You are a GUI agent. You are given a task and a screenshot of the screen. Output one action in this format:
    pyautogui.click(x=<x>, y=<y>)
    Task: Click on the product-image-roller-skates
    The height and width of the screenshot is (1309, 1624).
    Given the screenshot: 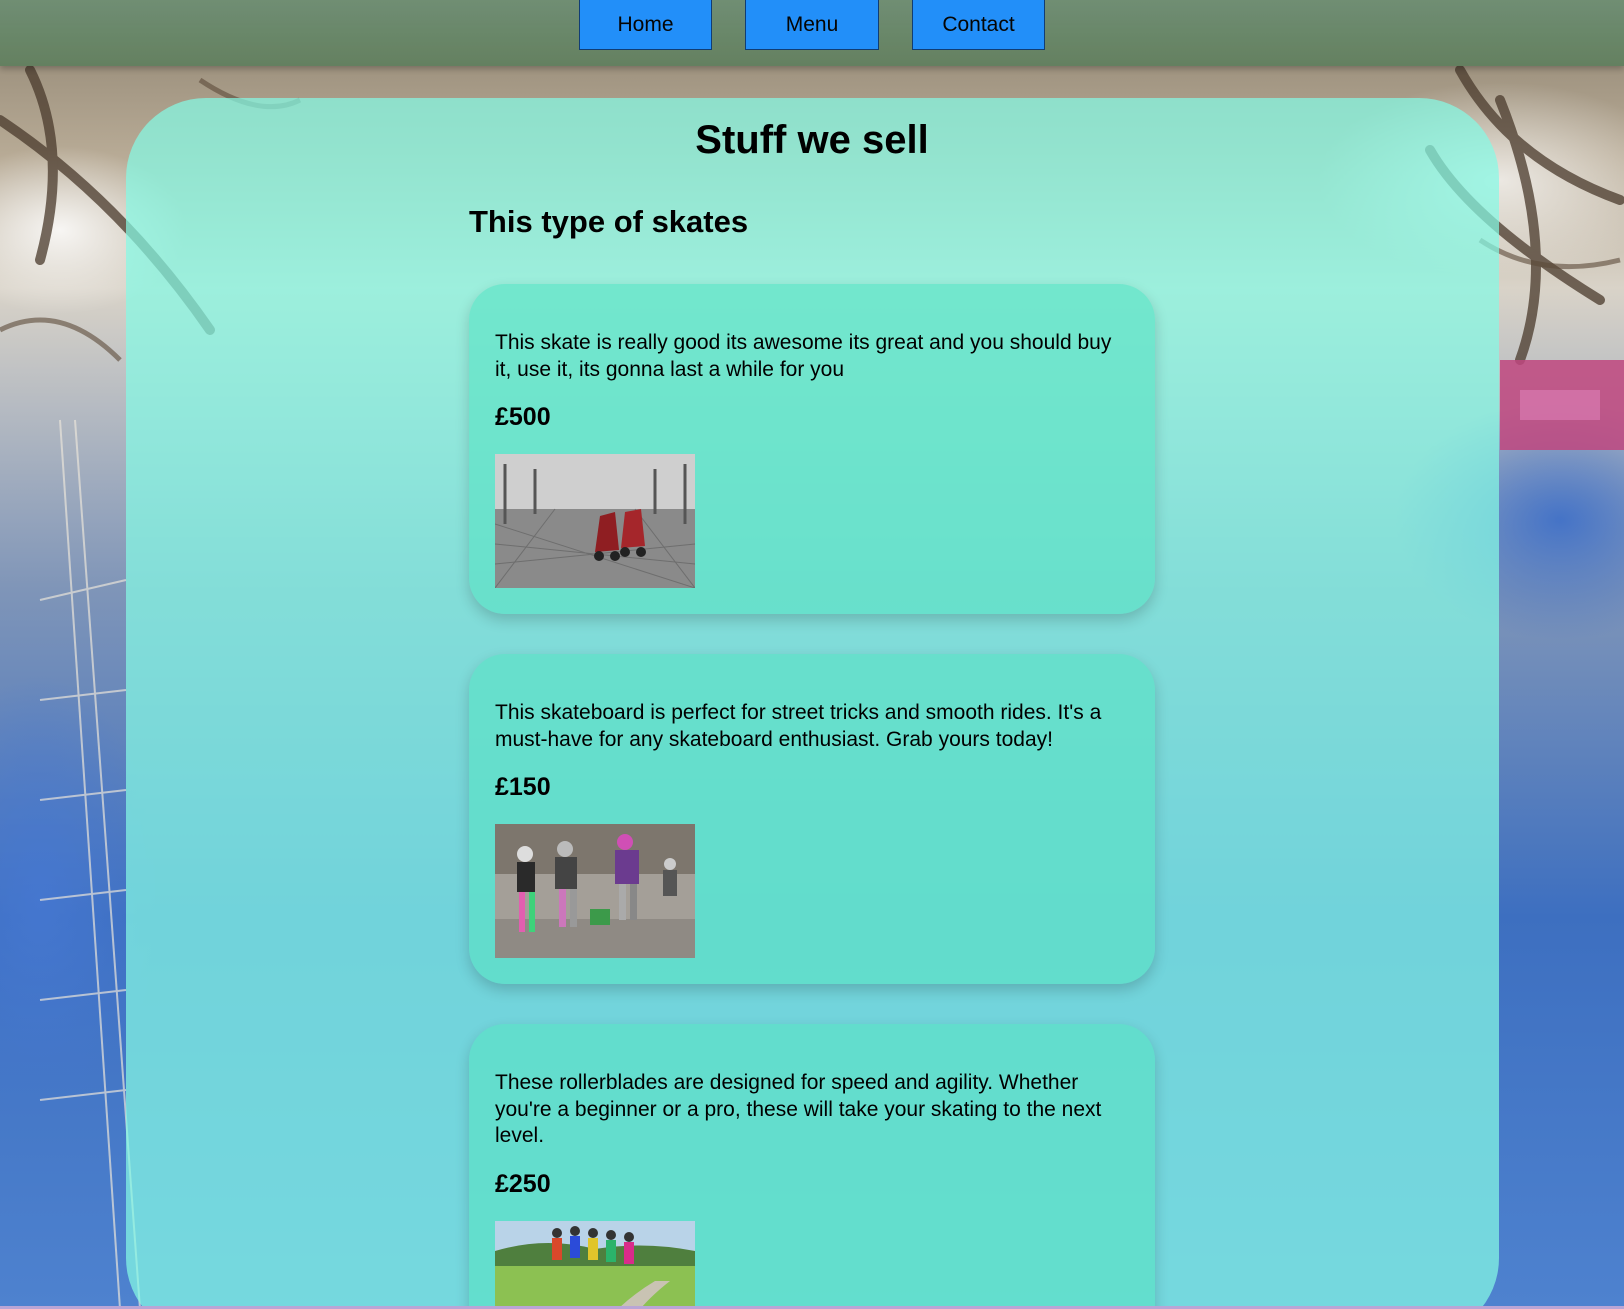 What is the action you would take?
    pyautogui.click(x=595, y=521)
    